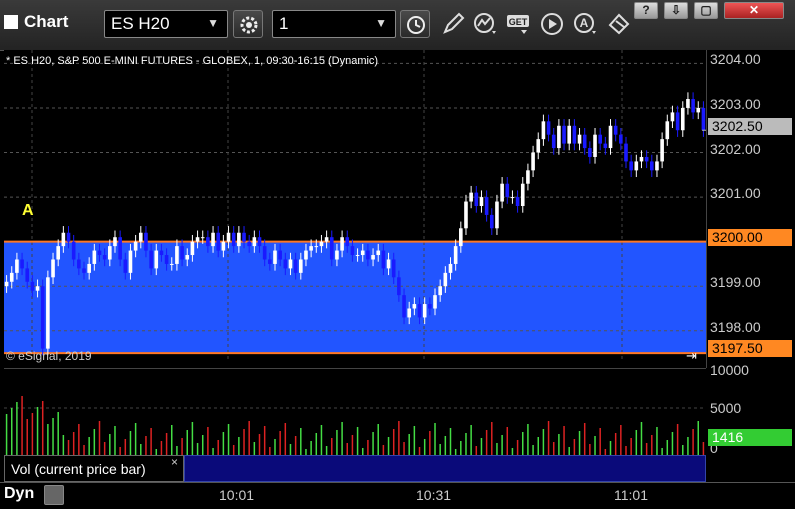 This screenshot has width=795, height=509. What do you see at coordinates (19, 494) in the screenshot?
I see `dynamic-mode-label: Dyn` at bounding box center [19, 494].